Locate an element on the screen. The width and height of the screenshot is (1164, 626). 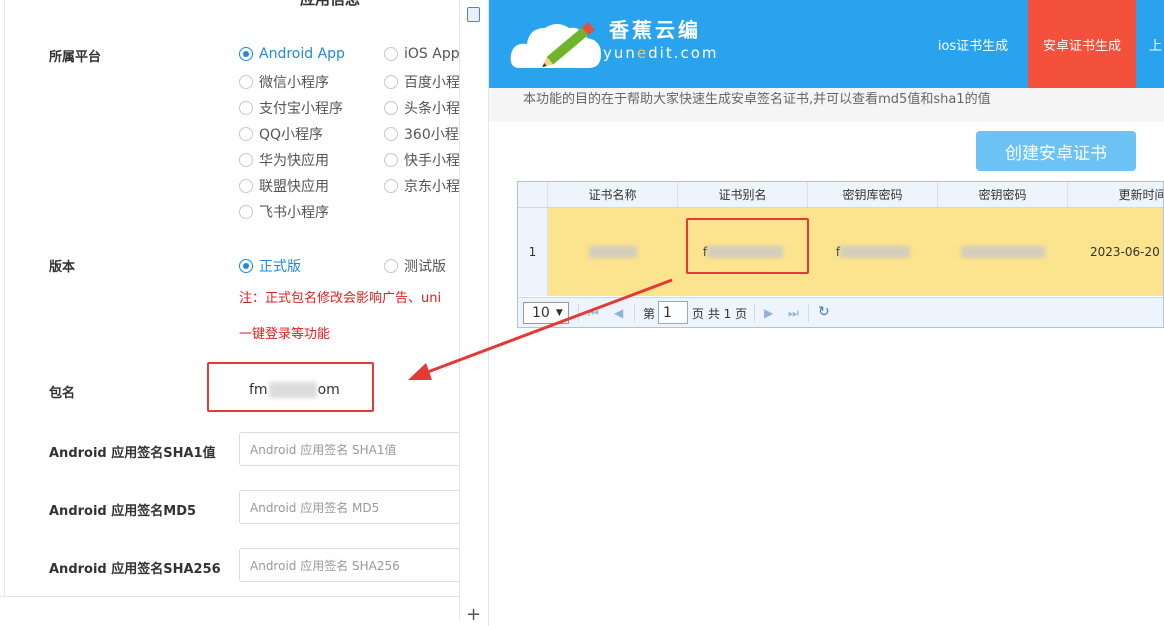
sha256-label: Android 应用签名SHA256 is located at coordinates (135, 569).